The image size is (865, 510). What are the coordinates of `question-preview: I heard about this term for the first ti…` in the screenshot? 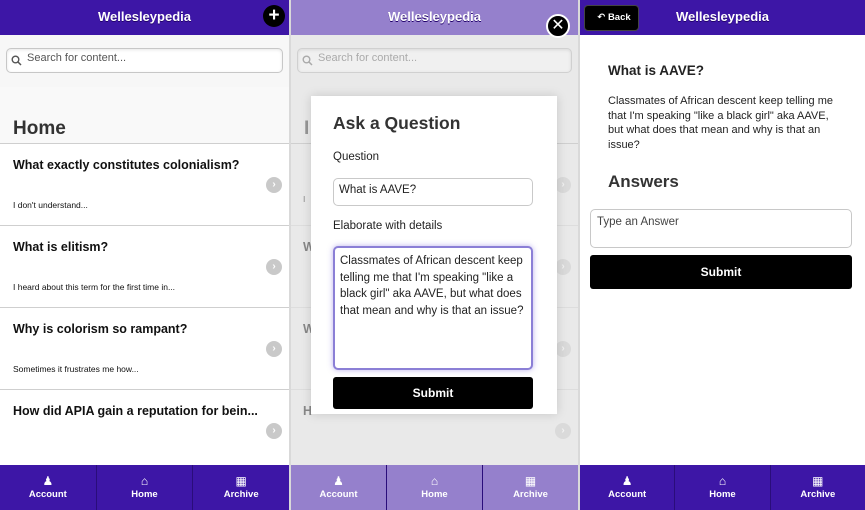 It's located at (94, 287).